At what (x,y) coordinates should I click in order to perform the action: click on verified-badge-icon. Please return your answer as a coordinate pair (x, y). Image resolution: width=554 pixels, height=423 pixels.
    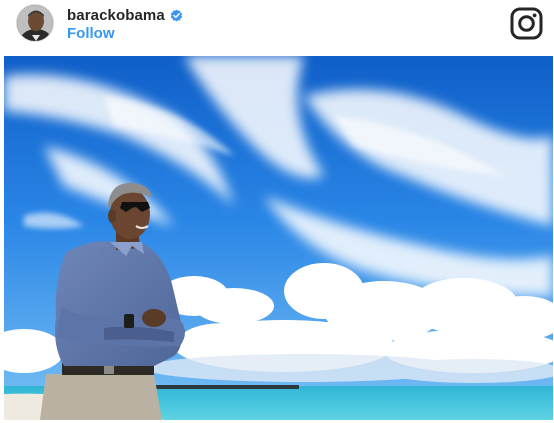
    Looking at the image, I should click on (176, 15).